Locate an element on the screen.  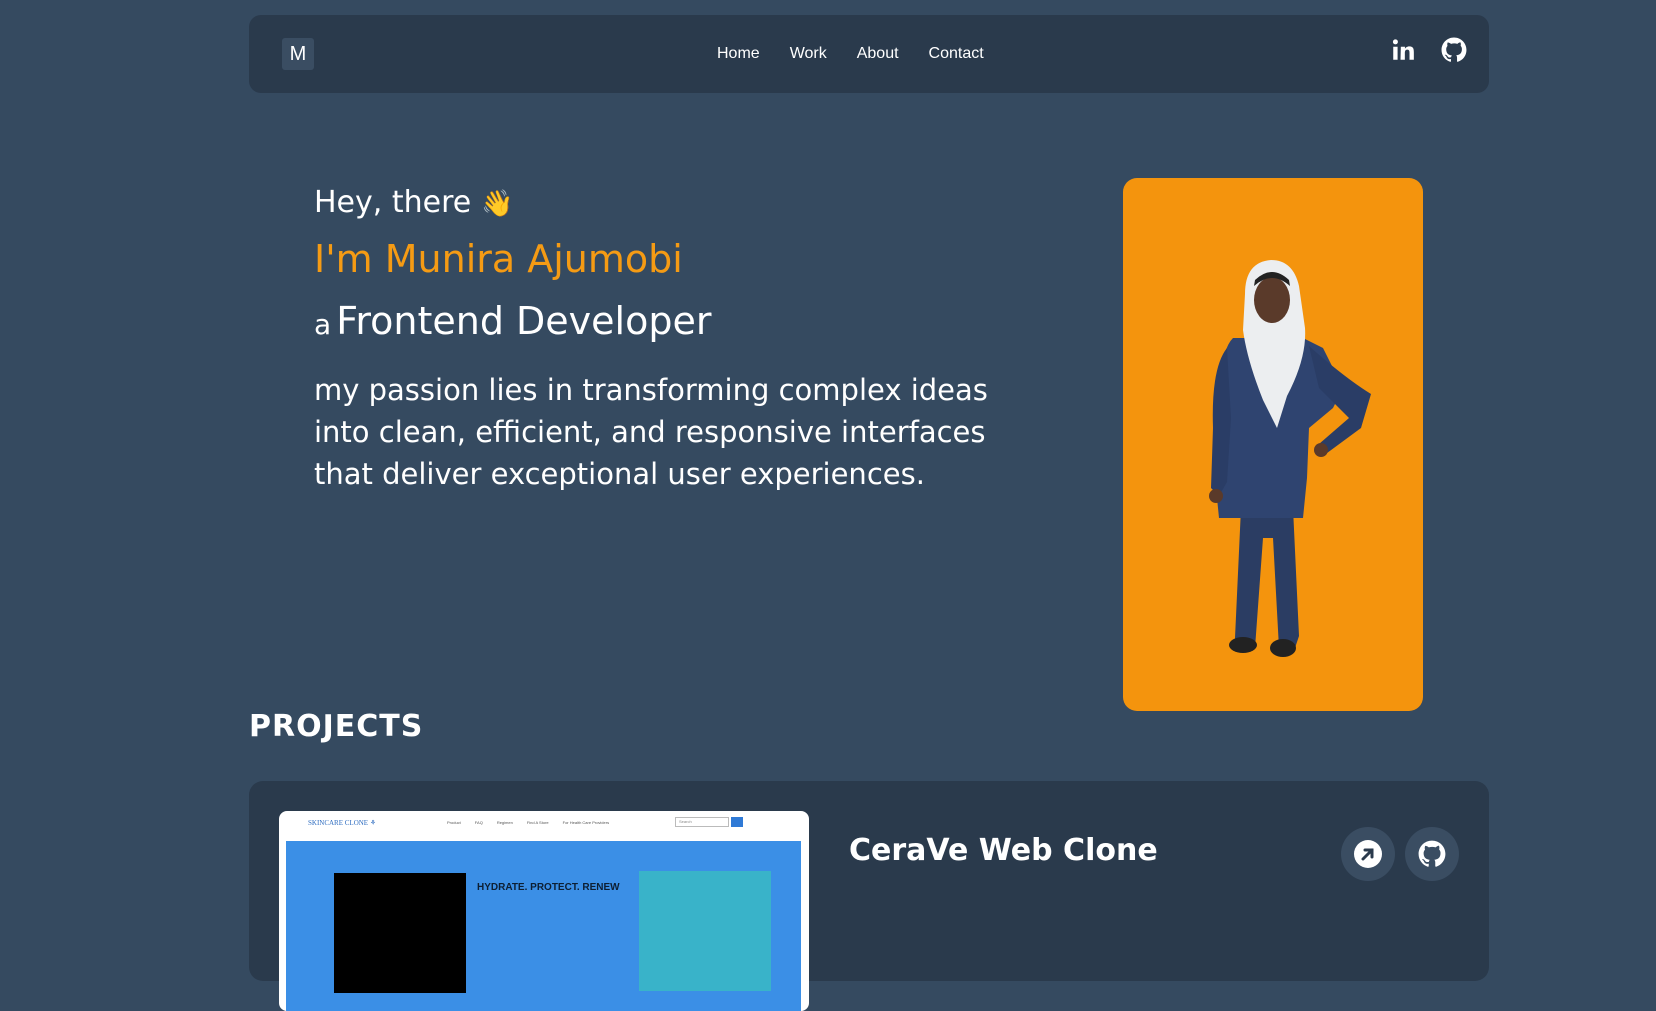
hero-name: I'm Munira Ajumobi is located at coordinates (498, 259).